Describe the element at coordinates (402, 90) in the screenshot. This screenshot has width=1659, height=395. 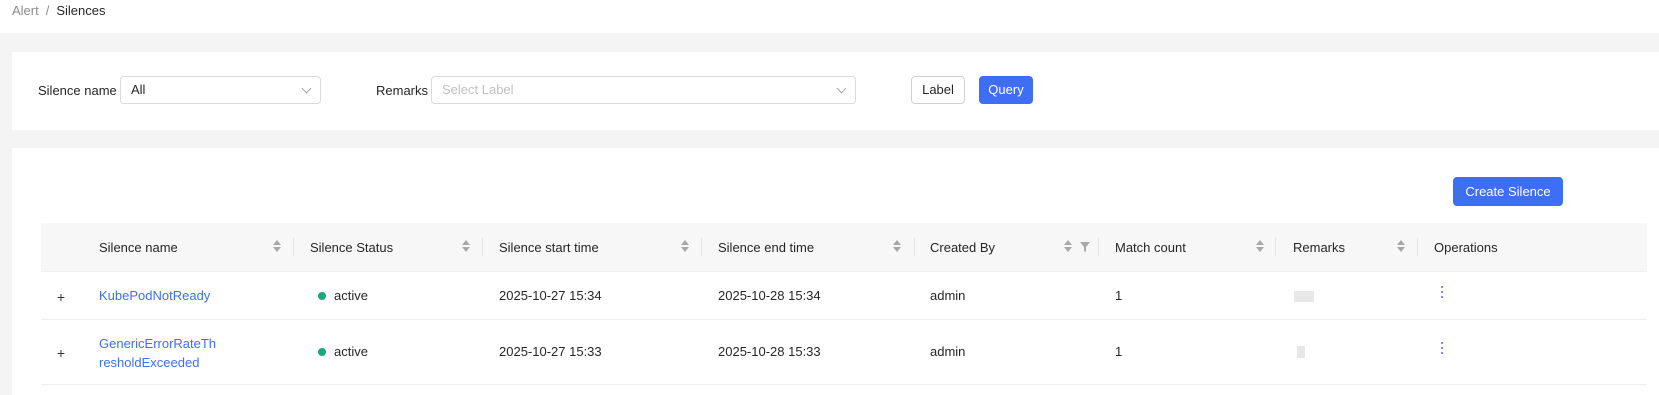
I see `remarks-label: Remarks` at that location.